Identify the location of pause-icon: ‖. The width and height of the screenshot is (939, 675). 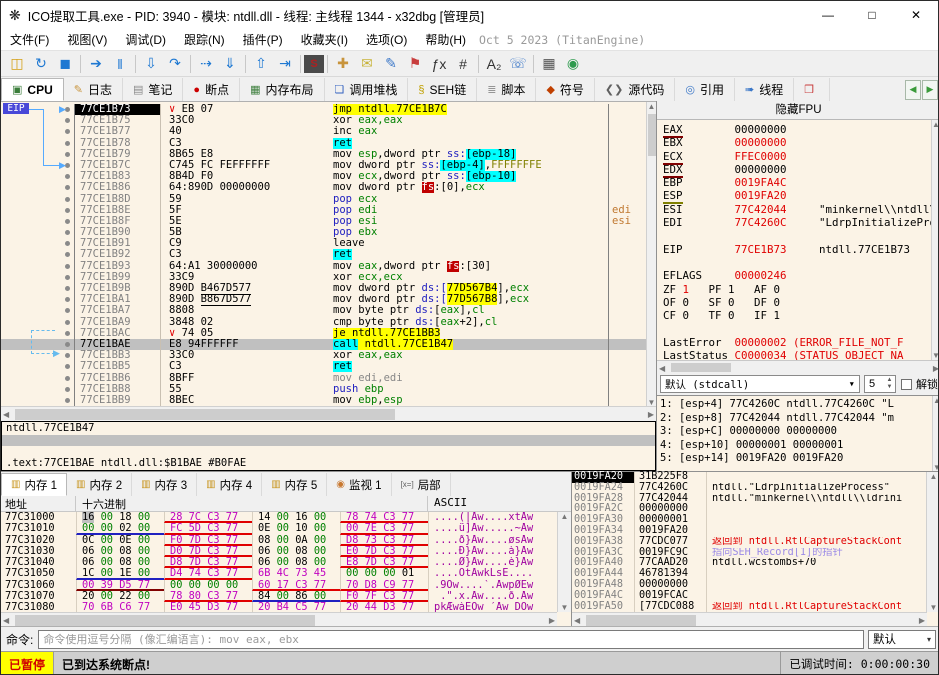
(120, 64).